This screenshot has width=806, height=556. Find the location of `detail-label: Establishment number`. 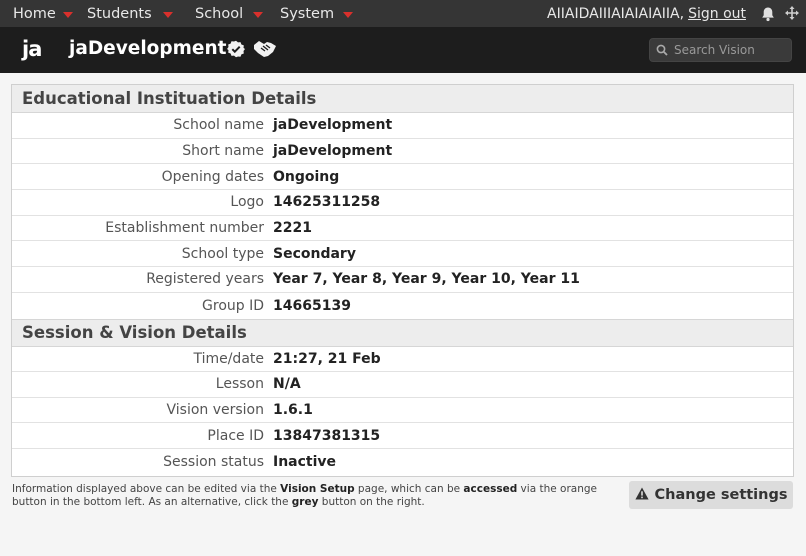

detail-label: Establishment number is located at coordinates (184, 228).